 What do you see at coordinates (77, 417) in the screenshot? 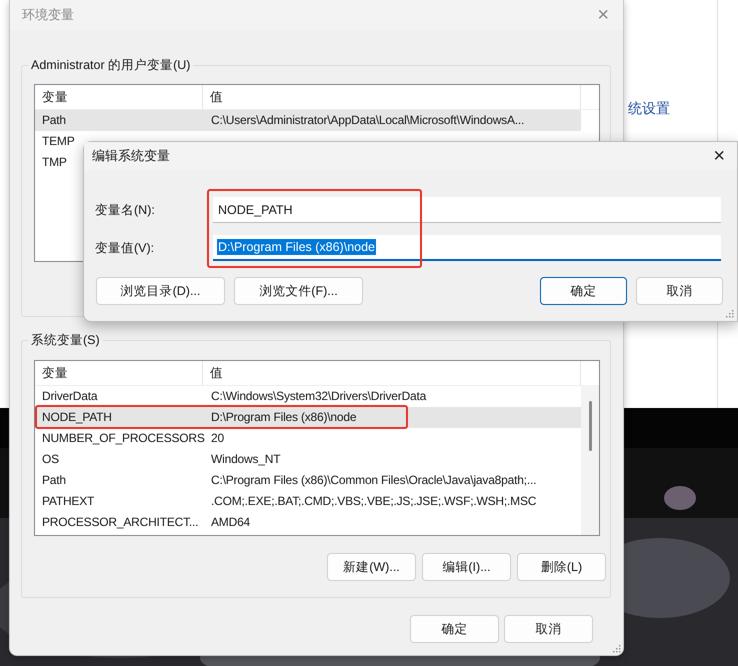
I see `table-cell: NODE_PATH` at bounding box center [77, 417].